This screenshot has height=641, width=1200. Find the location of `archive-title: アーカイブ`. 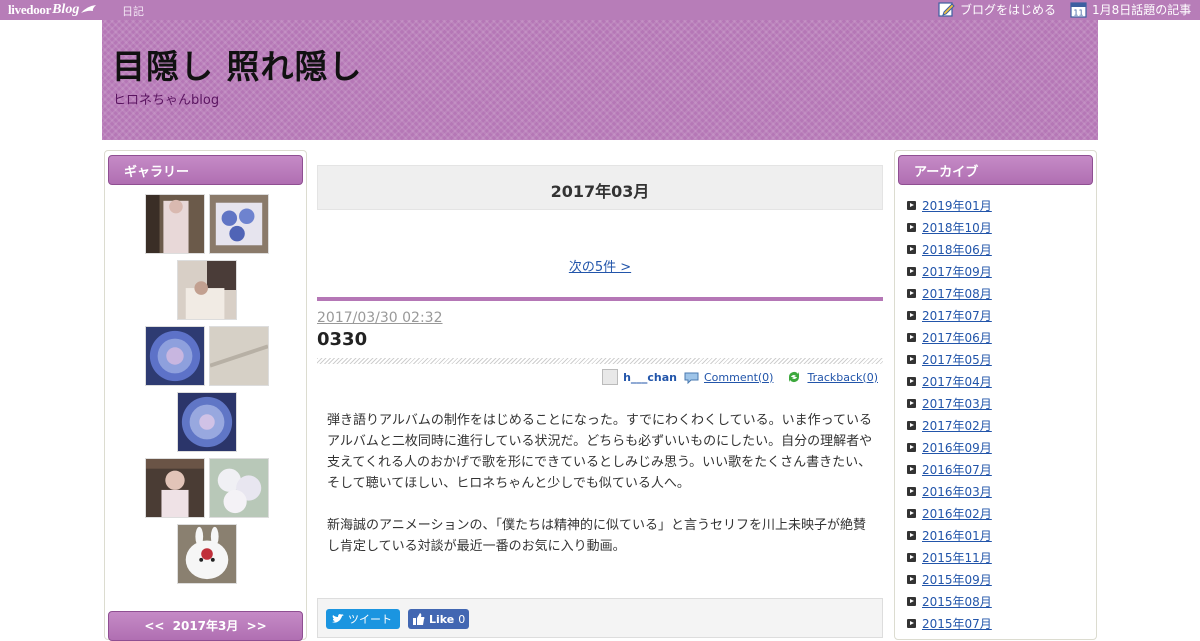

archive-title: アーカイブ is located at coordinates (995, 170).